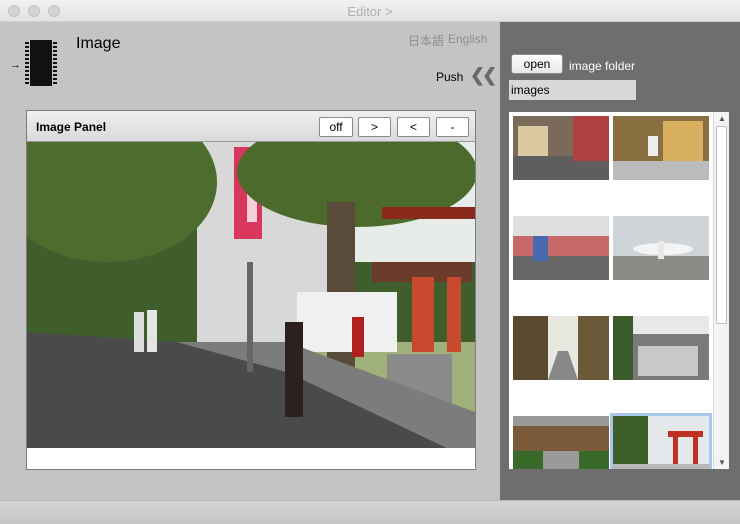  Describe the element at coordinates (336, 127) in the screenshot. I see `off-button: off` at that location.